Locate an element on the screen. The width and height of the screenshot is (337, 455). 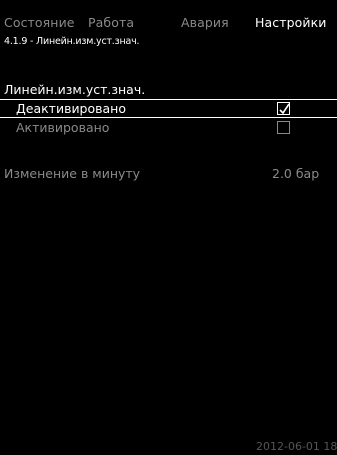
checkmark-icon is located at coordinates (284, 109).